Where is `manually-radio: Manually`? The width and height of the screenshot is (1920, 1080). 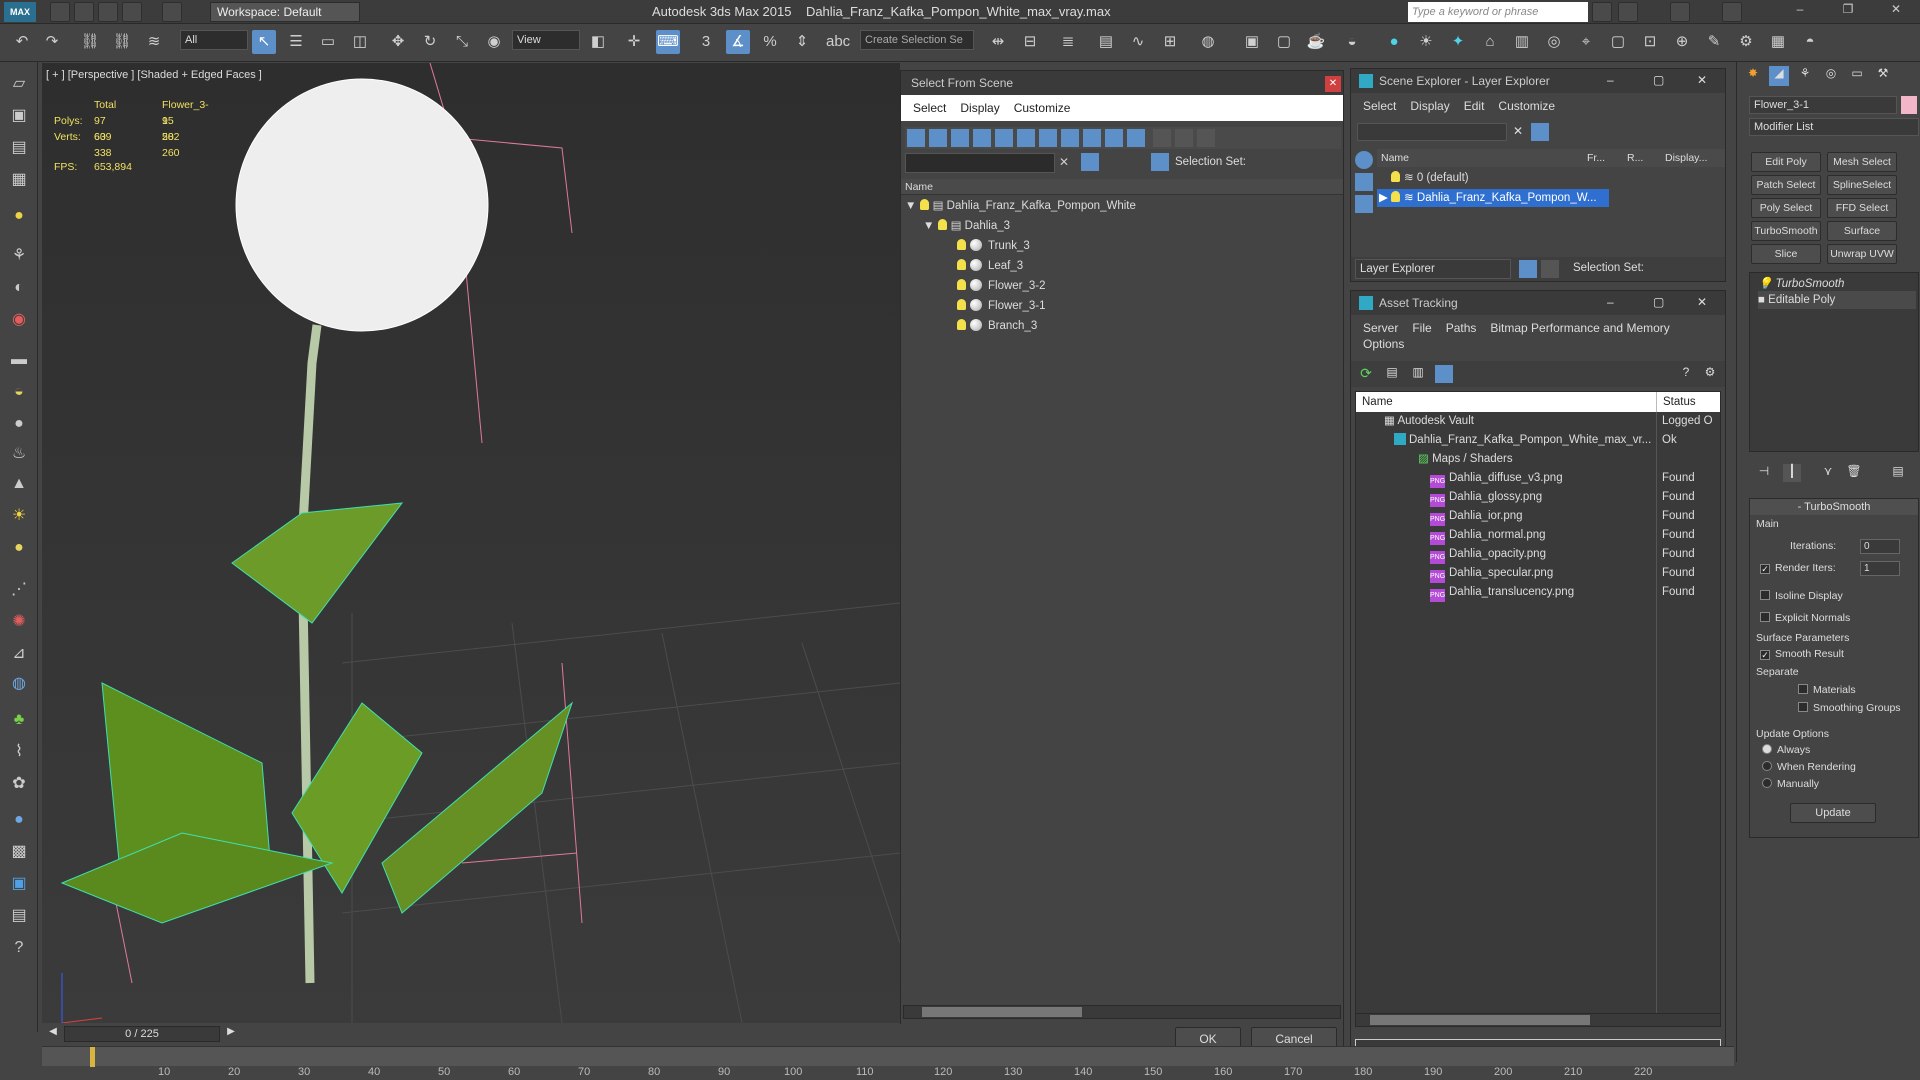 manually-radio: Manually is located at coordinates (1790, 784).